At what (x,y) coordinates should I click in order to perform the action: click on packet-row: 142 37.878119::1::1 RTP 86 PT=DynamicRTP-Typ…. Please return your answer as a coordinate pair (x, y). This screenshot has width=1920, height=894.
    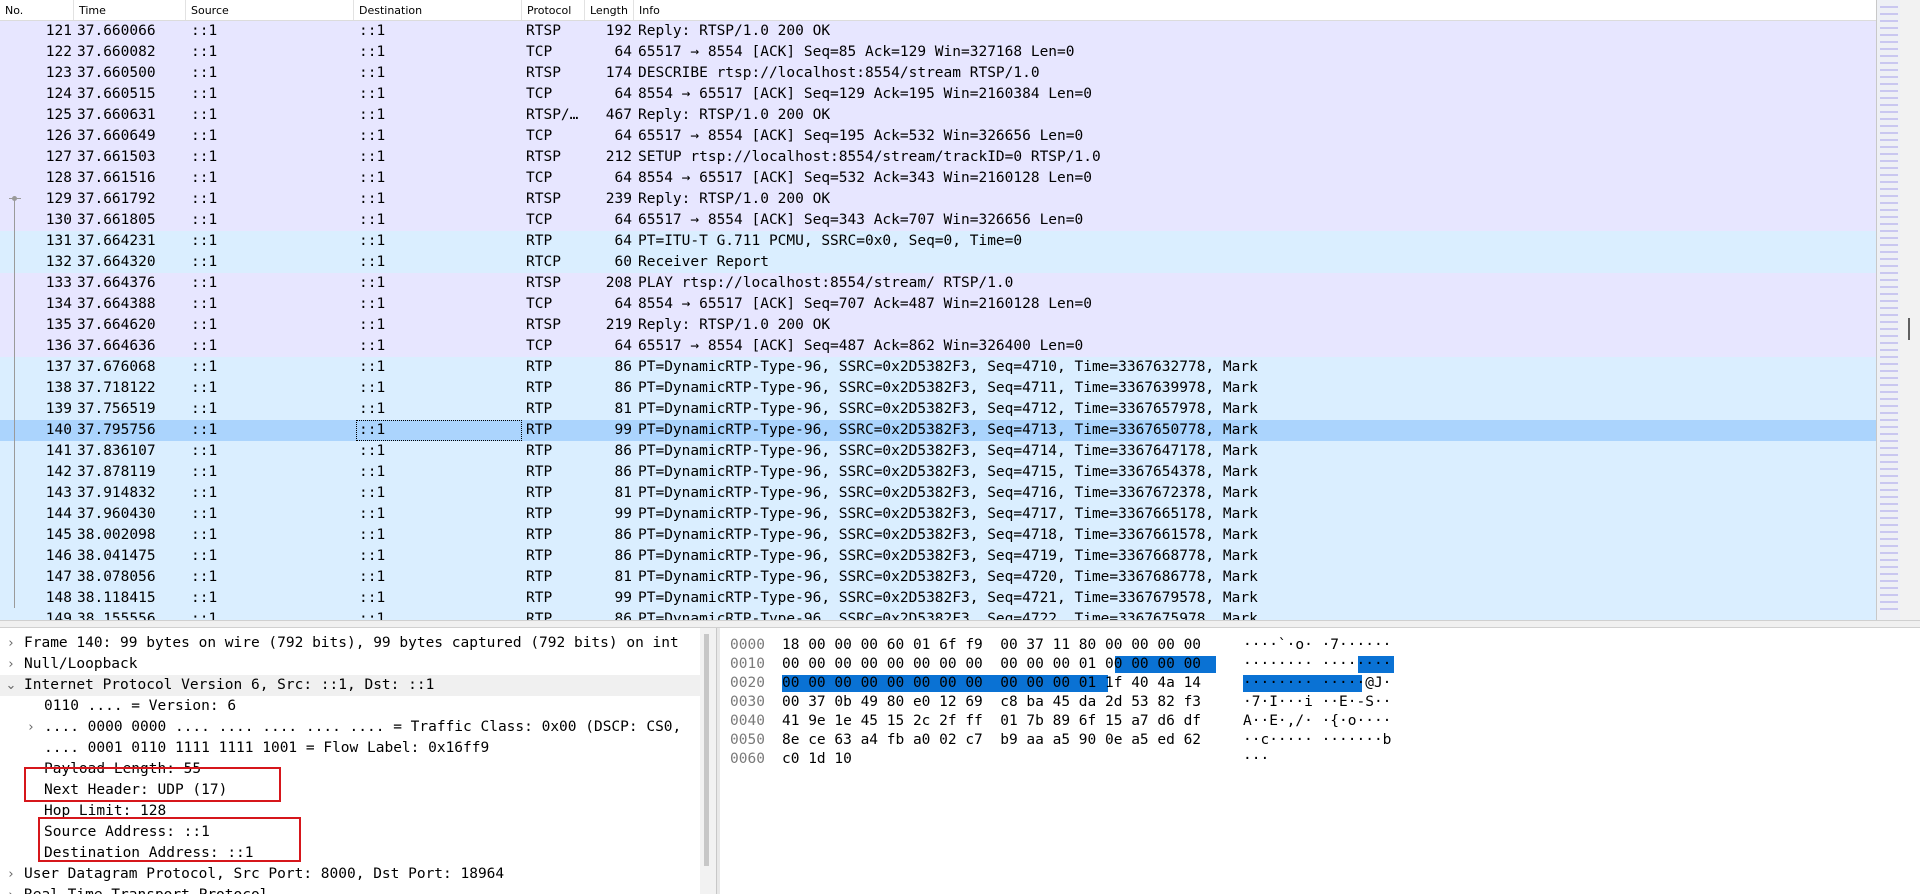
    Looking at the image, I should click on (938, 472).